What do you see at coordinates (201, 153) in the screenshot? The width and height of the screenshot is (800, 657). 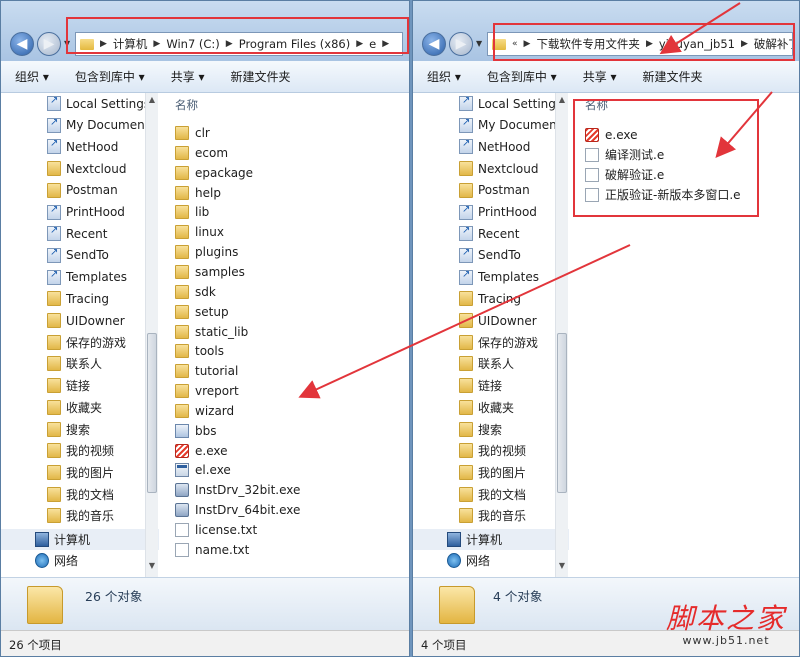 I see `file-item: ecom` at bounding box center [201, 153].